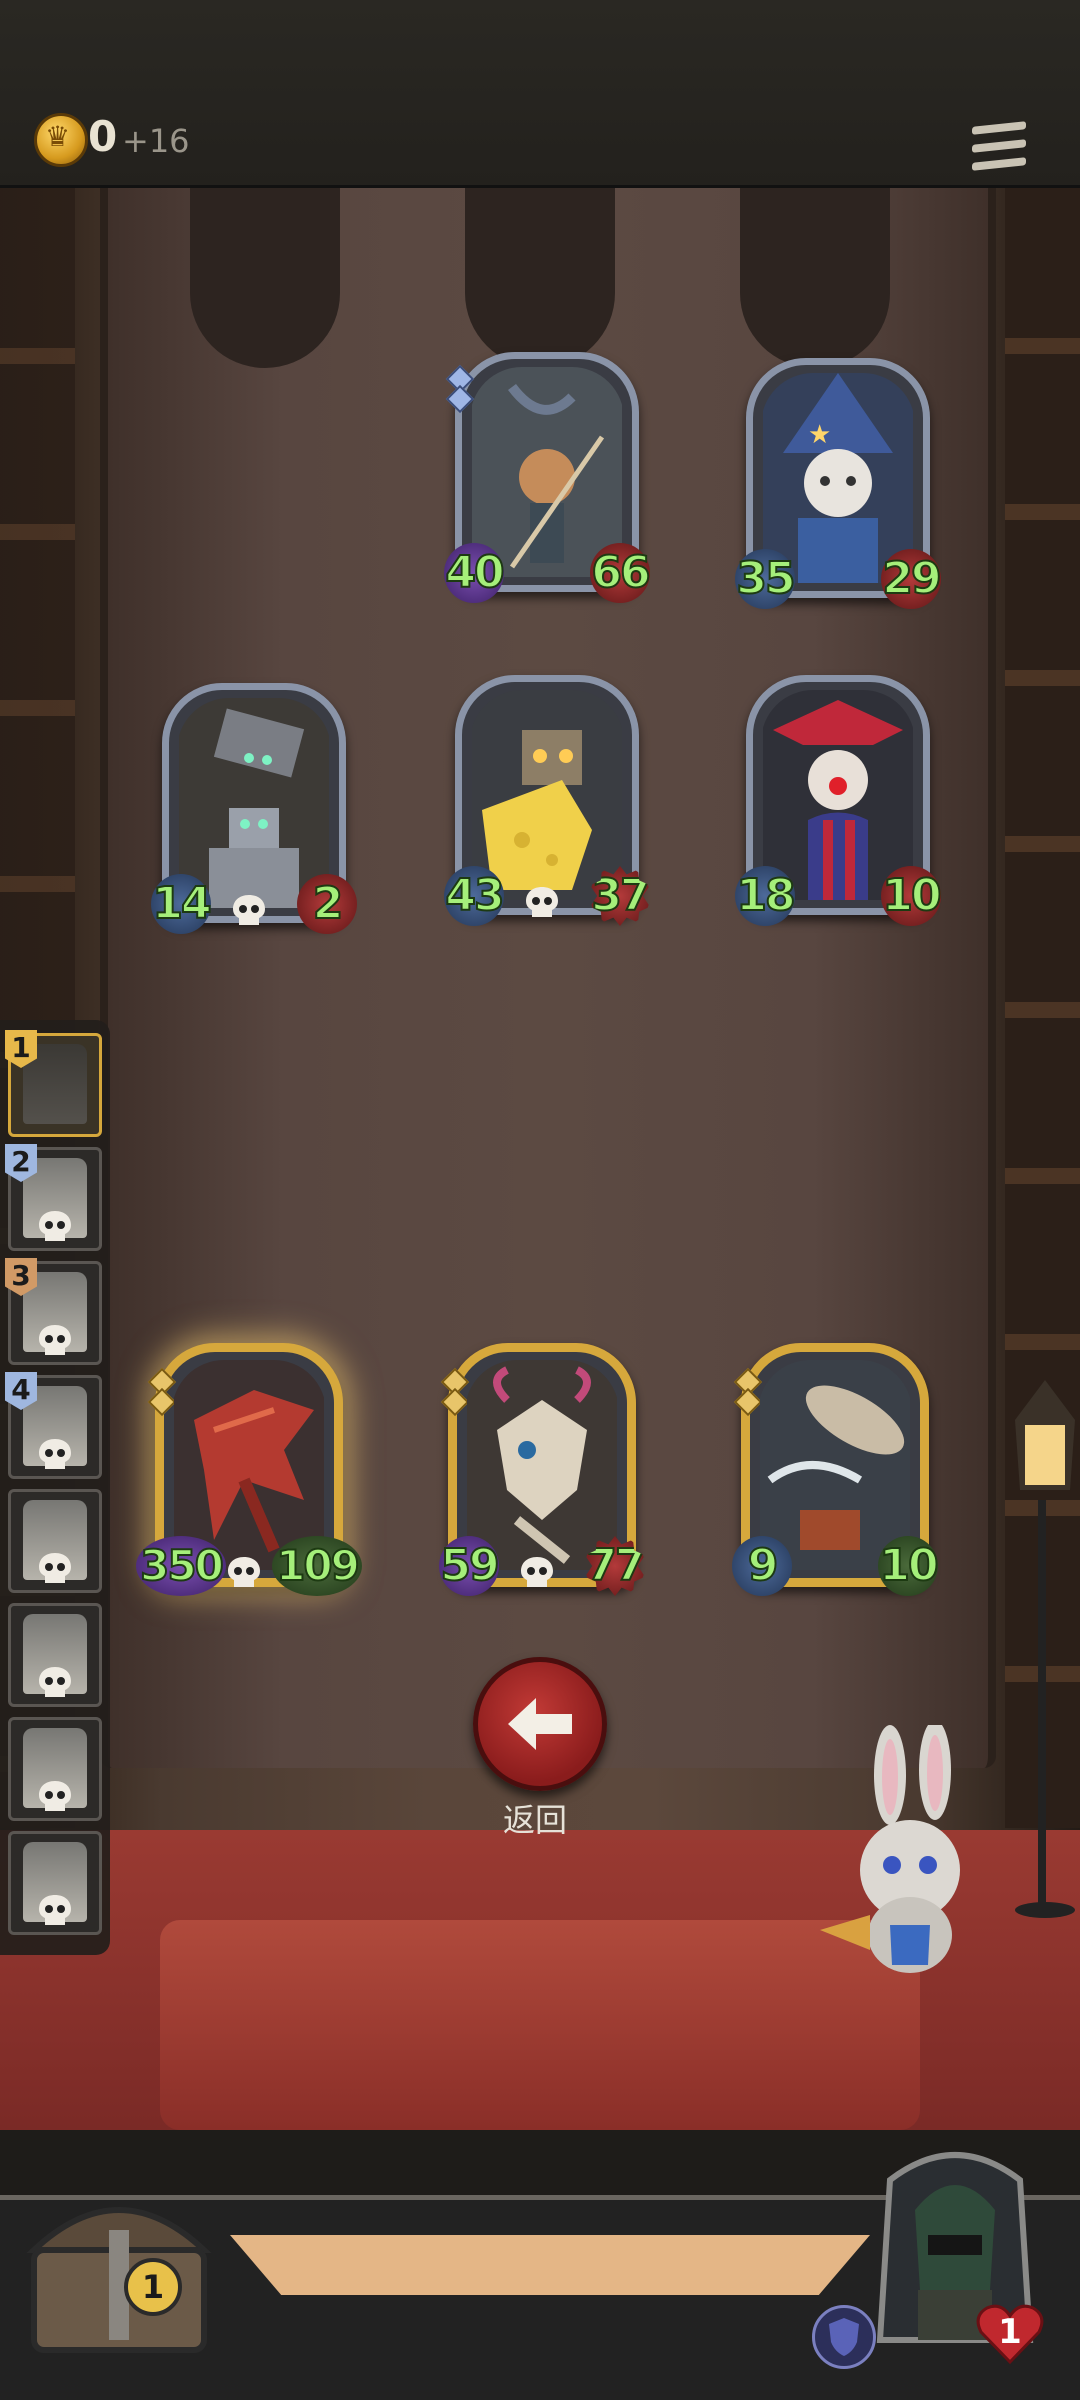 Image resolution: width=1080 pixels, height=2400 pixels. What do you see at coordinates (53, 1311) in the screenshot?
I see `roster-slot: 3` at bounding box center [53, 1311].